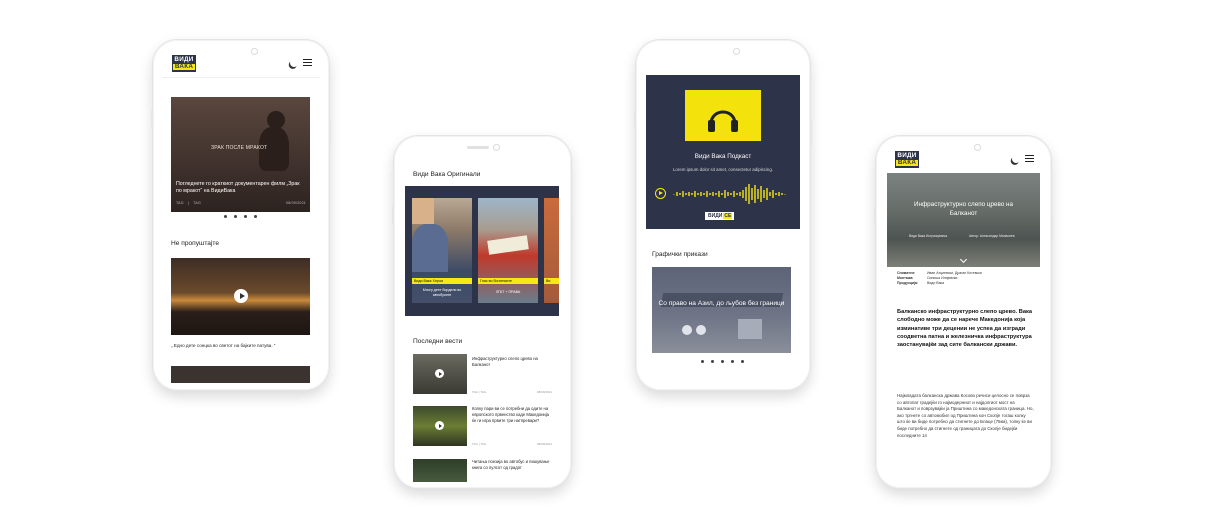  I want to click on illustration-figure, so click(687, 330).